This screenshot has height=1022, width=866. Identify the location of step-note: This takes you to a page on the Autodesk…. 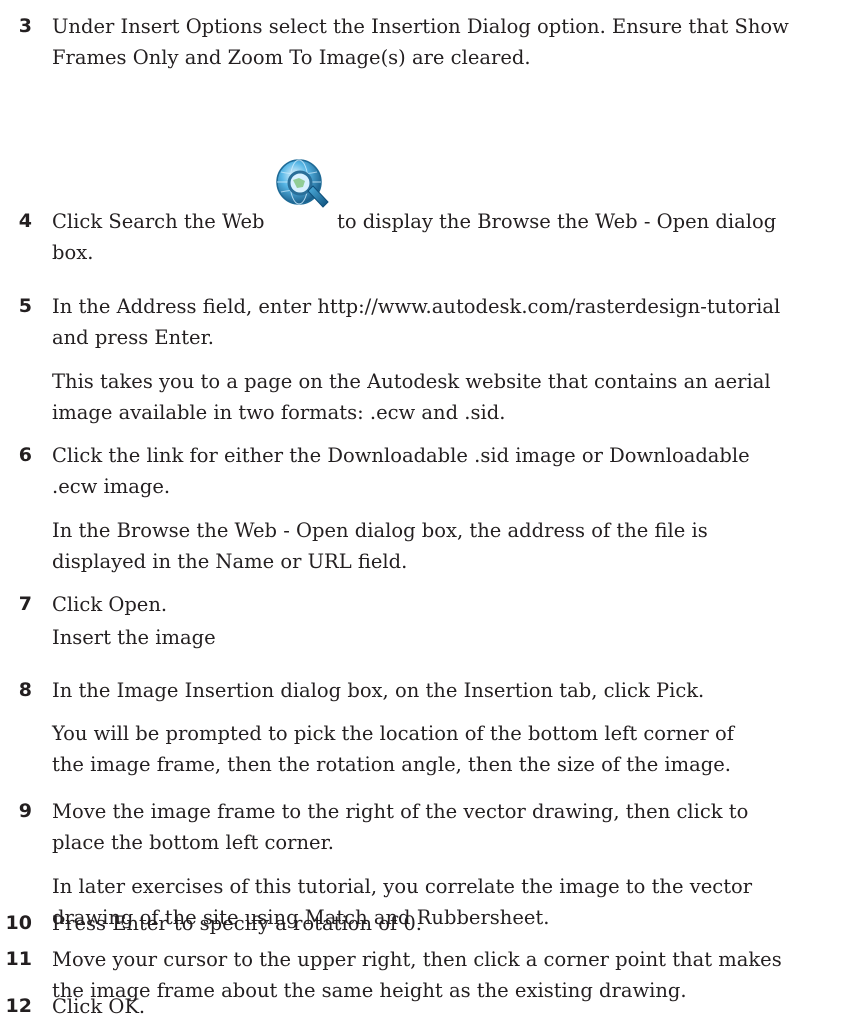
(411, 397).